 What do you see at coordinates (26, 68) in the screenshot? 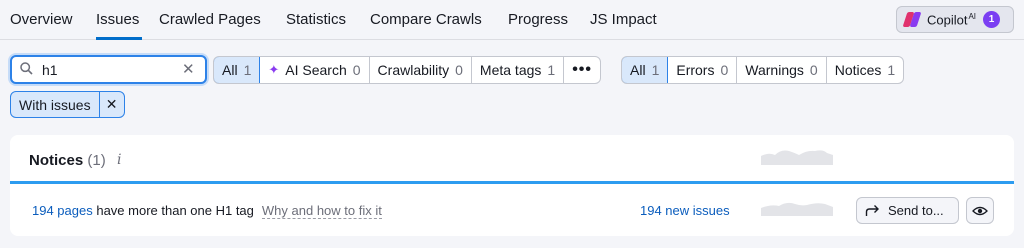
I see `search-icon` at bounding box center [26, 68].